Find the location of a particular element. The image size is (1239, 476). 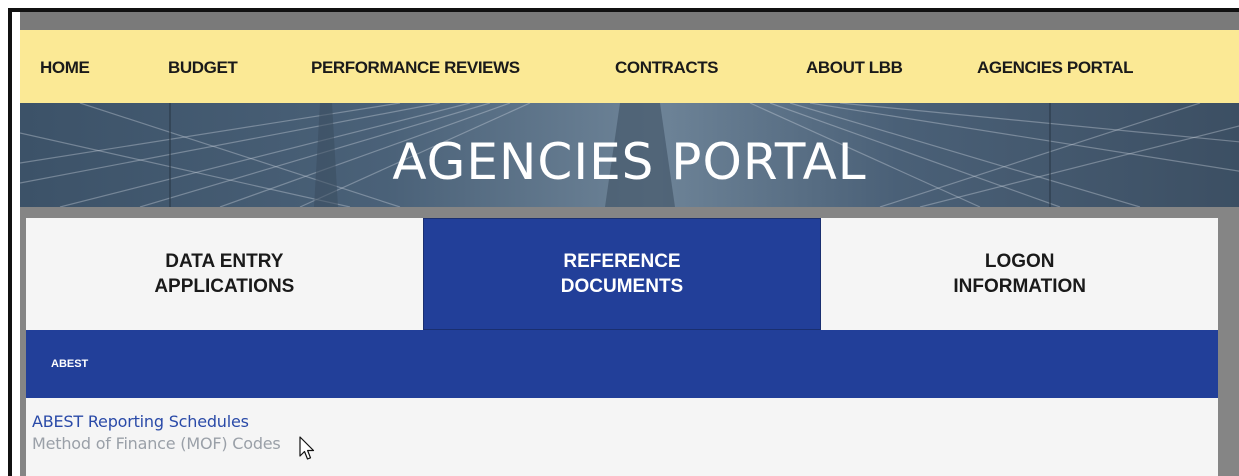

nav-contracts-link: CONTRACTS is located at coordinates (667, 68).